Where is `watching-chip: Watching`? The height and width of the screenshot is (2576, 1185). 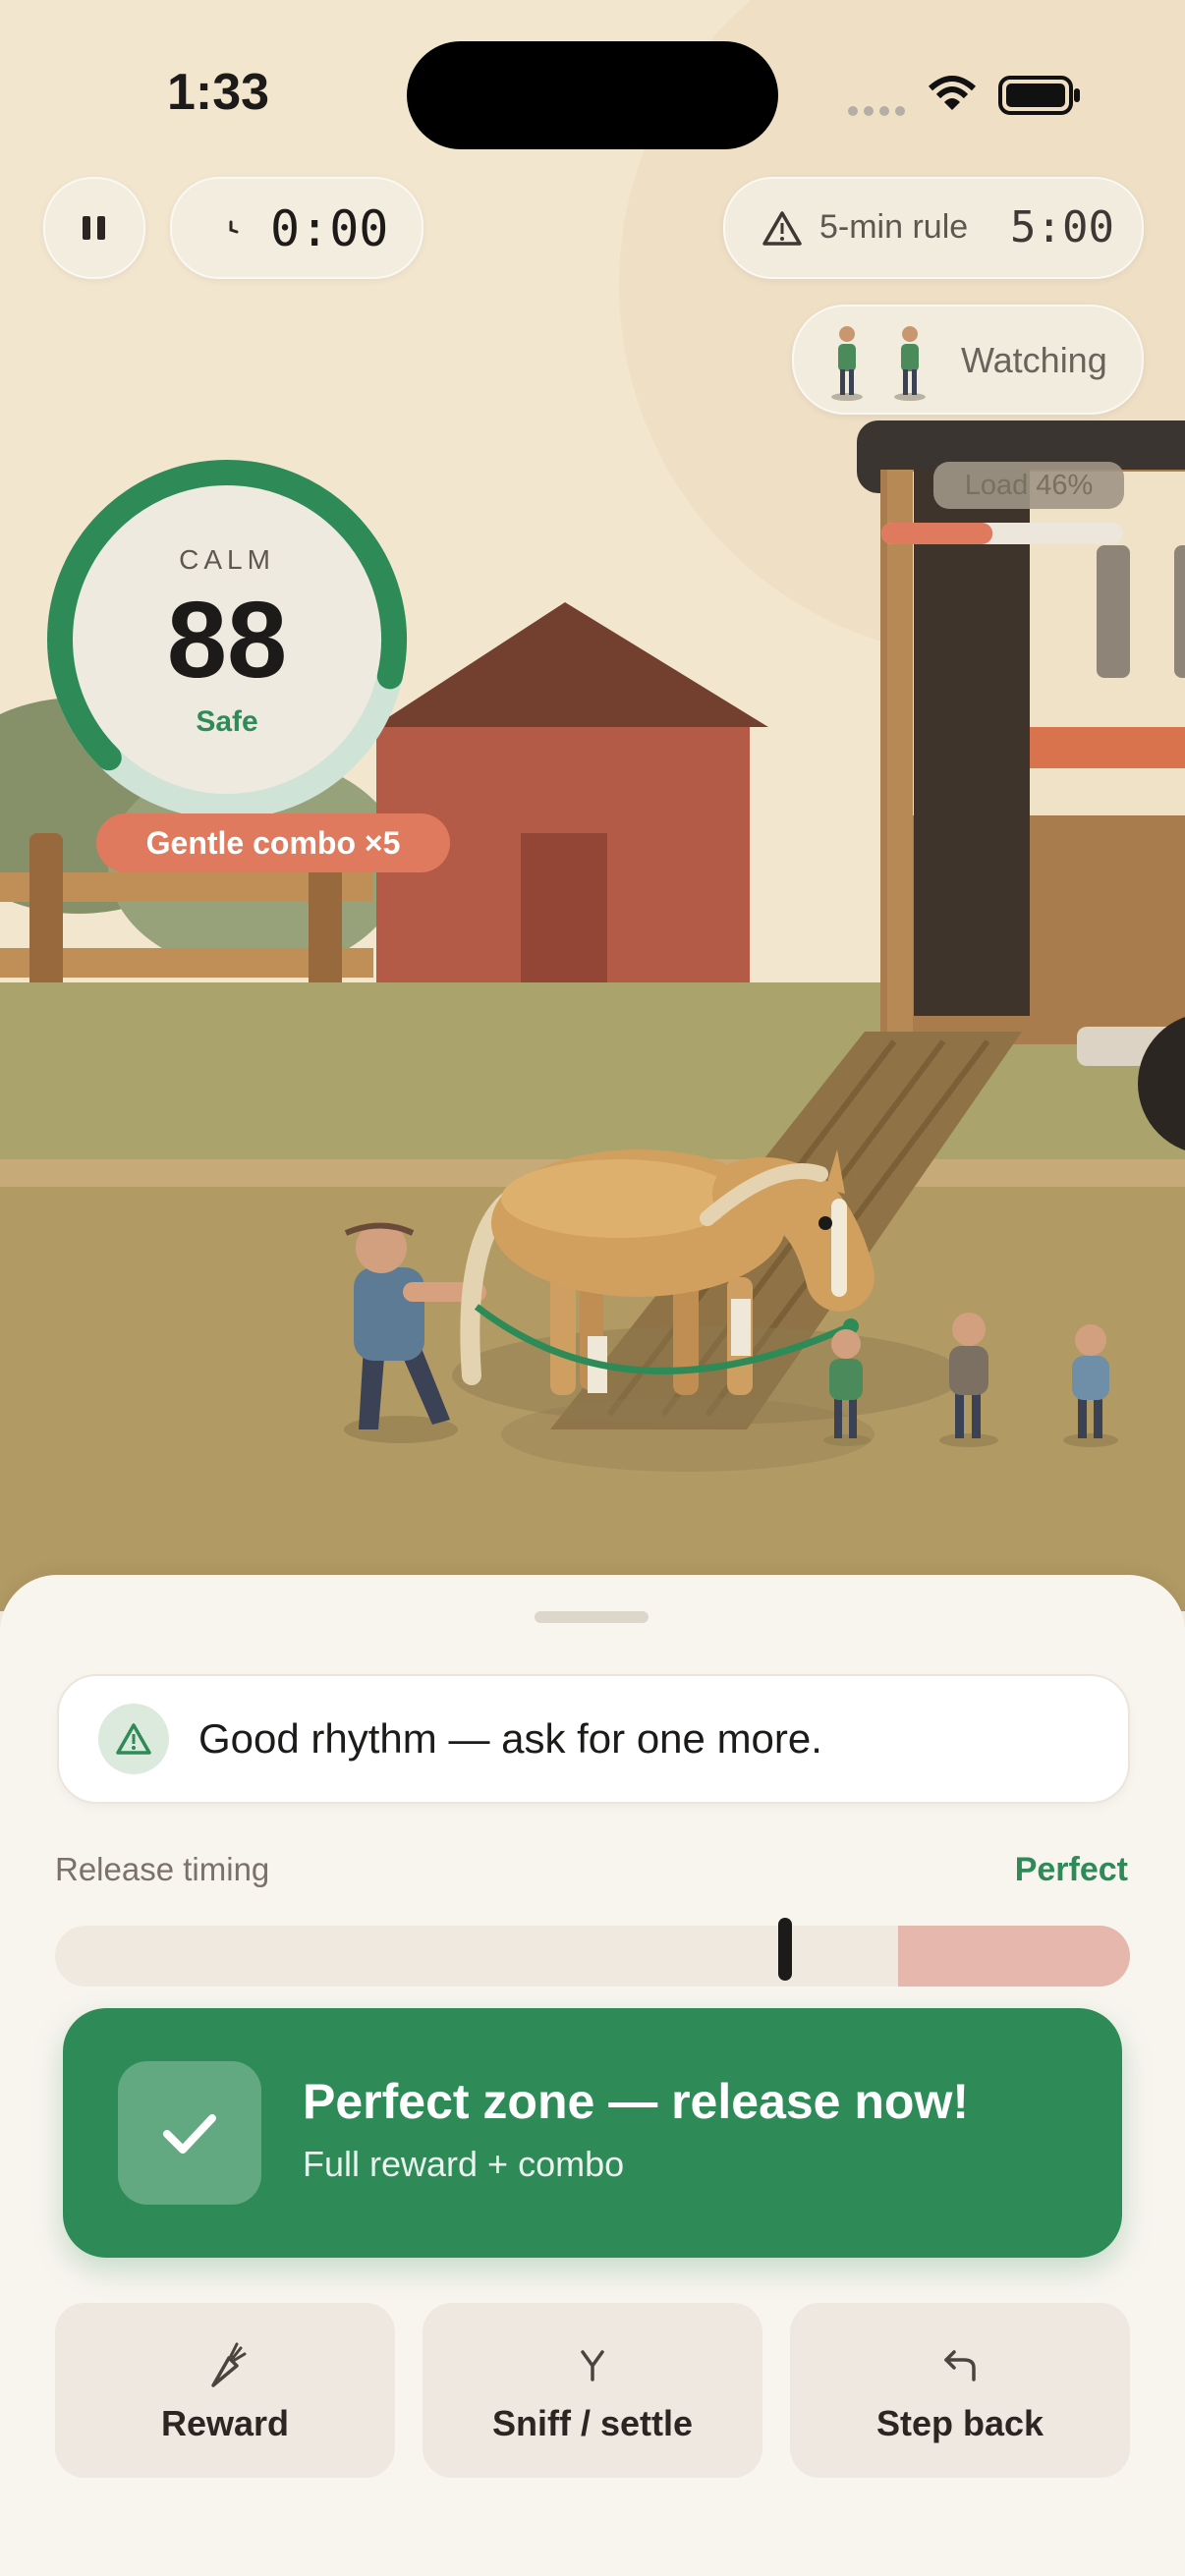
watching-chip: Watching is located at coordinates (968, 360).